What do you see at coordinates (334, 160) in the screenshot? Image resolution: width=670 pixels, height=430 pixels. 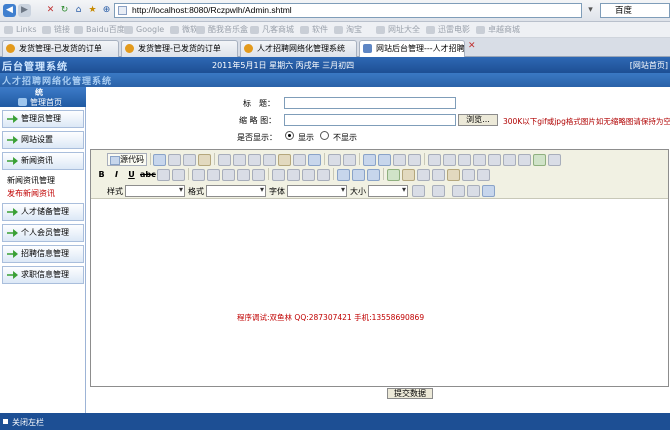 I see `undo-icon` at bounding box center [334, 160].